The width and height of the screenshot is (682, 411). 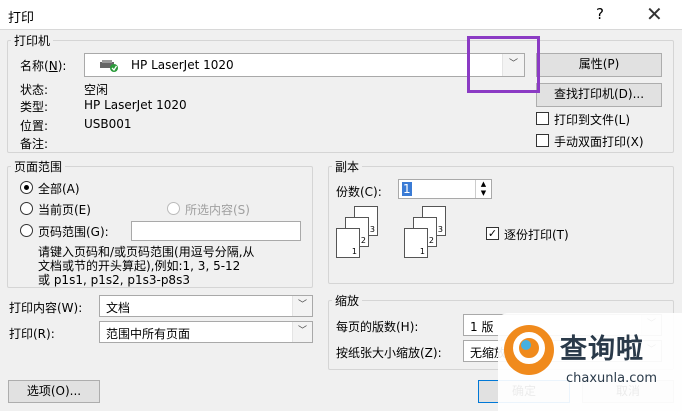 What do you see at coordinates (599, 142) in the screenshot?
I see `manual-duplex-label: 手动双面打印(X)` at bounding box center [599, 142].